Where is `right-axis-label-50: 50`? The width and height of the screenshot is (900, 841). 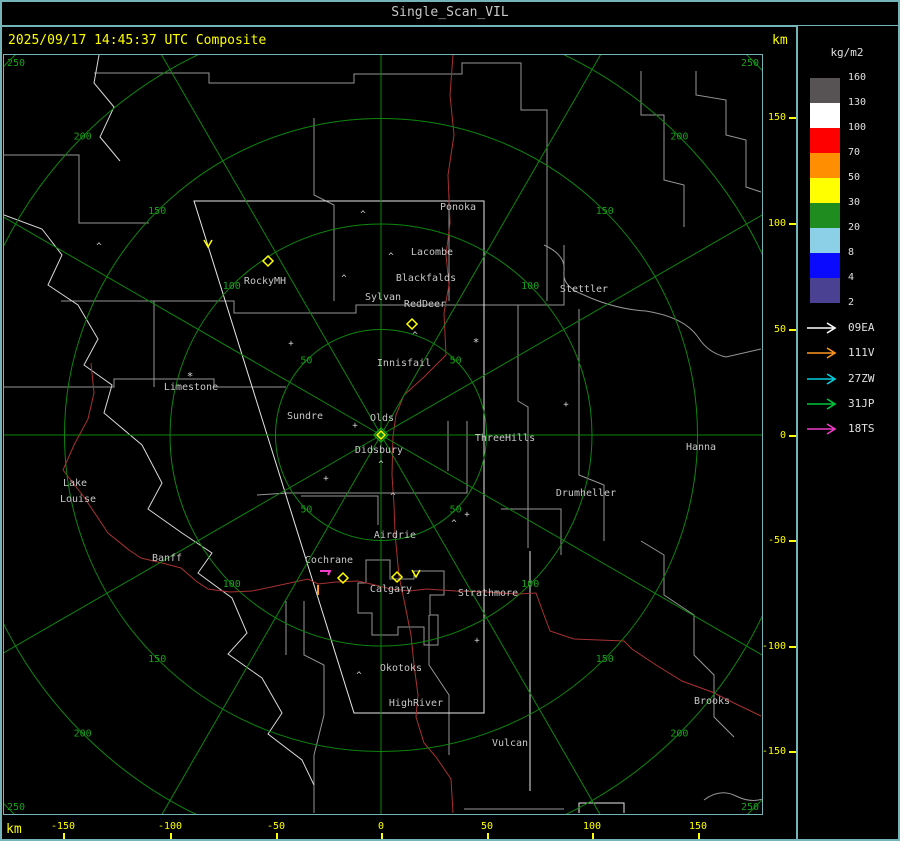
right-axis-label-50: 50 is located at coordinates (779, 329).